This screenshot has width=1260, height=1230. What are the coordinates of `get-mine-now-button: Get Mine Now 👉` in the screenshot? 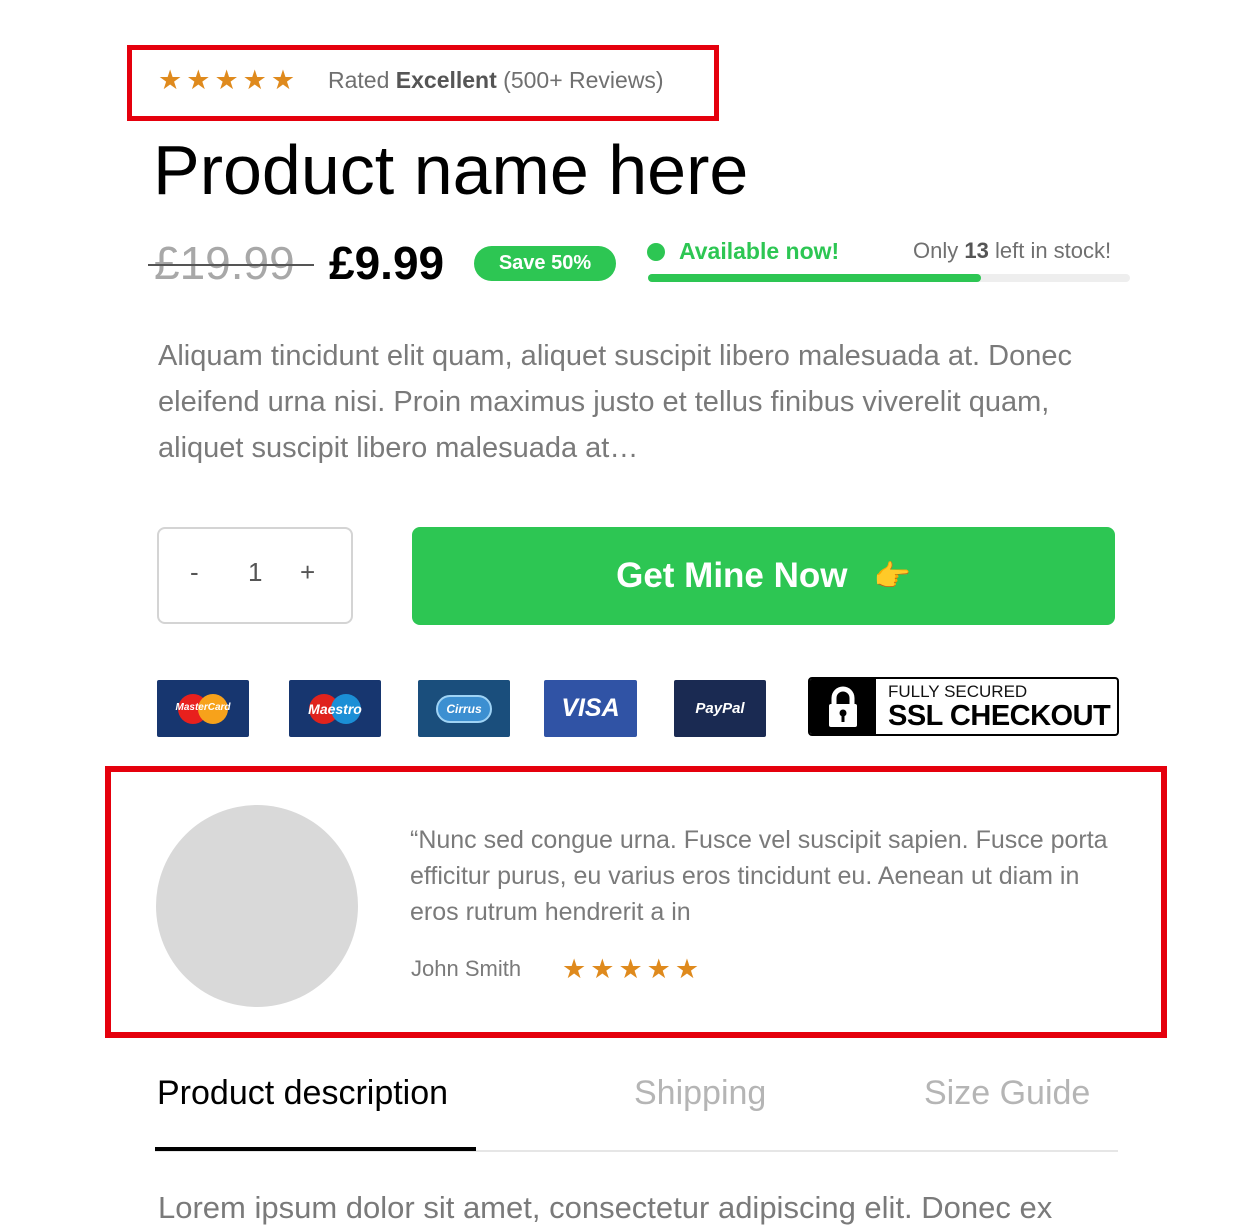 It's located at (763, 576).